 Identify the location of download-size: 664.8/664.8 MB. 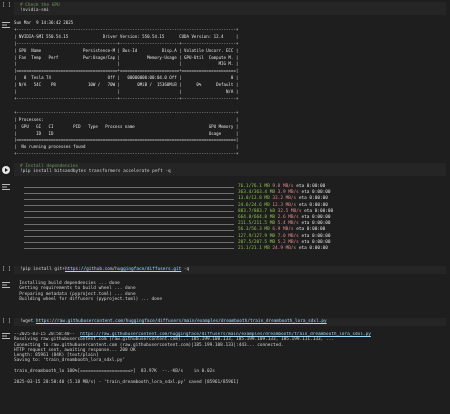
(257, 217).